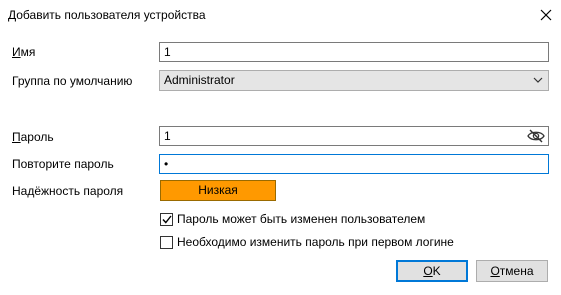 The width and height of the screenshot is (561, 295). What do you see at coordinates (218, 190) in the screenshot?
I see `password-strength-indicator: Низкая` at bounding box center [218, 190].